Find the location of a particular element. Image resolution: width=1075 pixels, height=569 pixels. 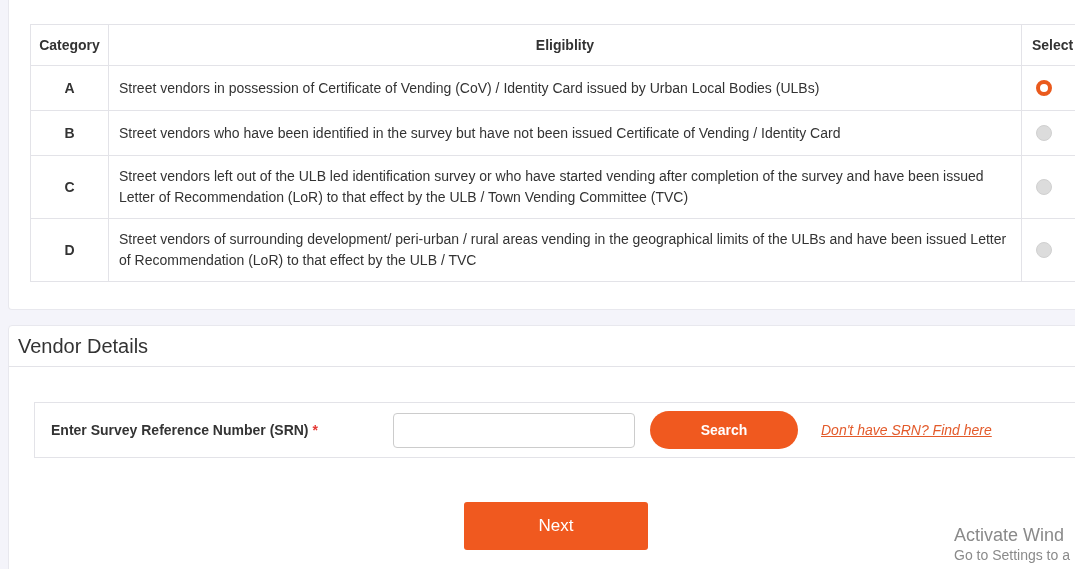

eligibility-cell: Street vendors who have been identified in the survey but have not been issued Certificate of Vending / Identity Card is located at coordinates (565, 133).